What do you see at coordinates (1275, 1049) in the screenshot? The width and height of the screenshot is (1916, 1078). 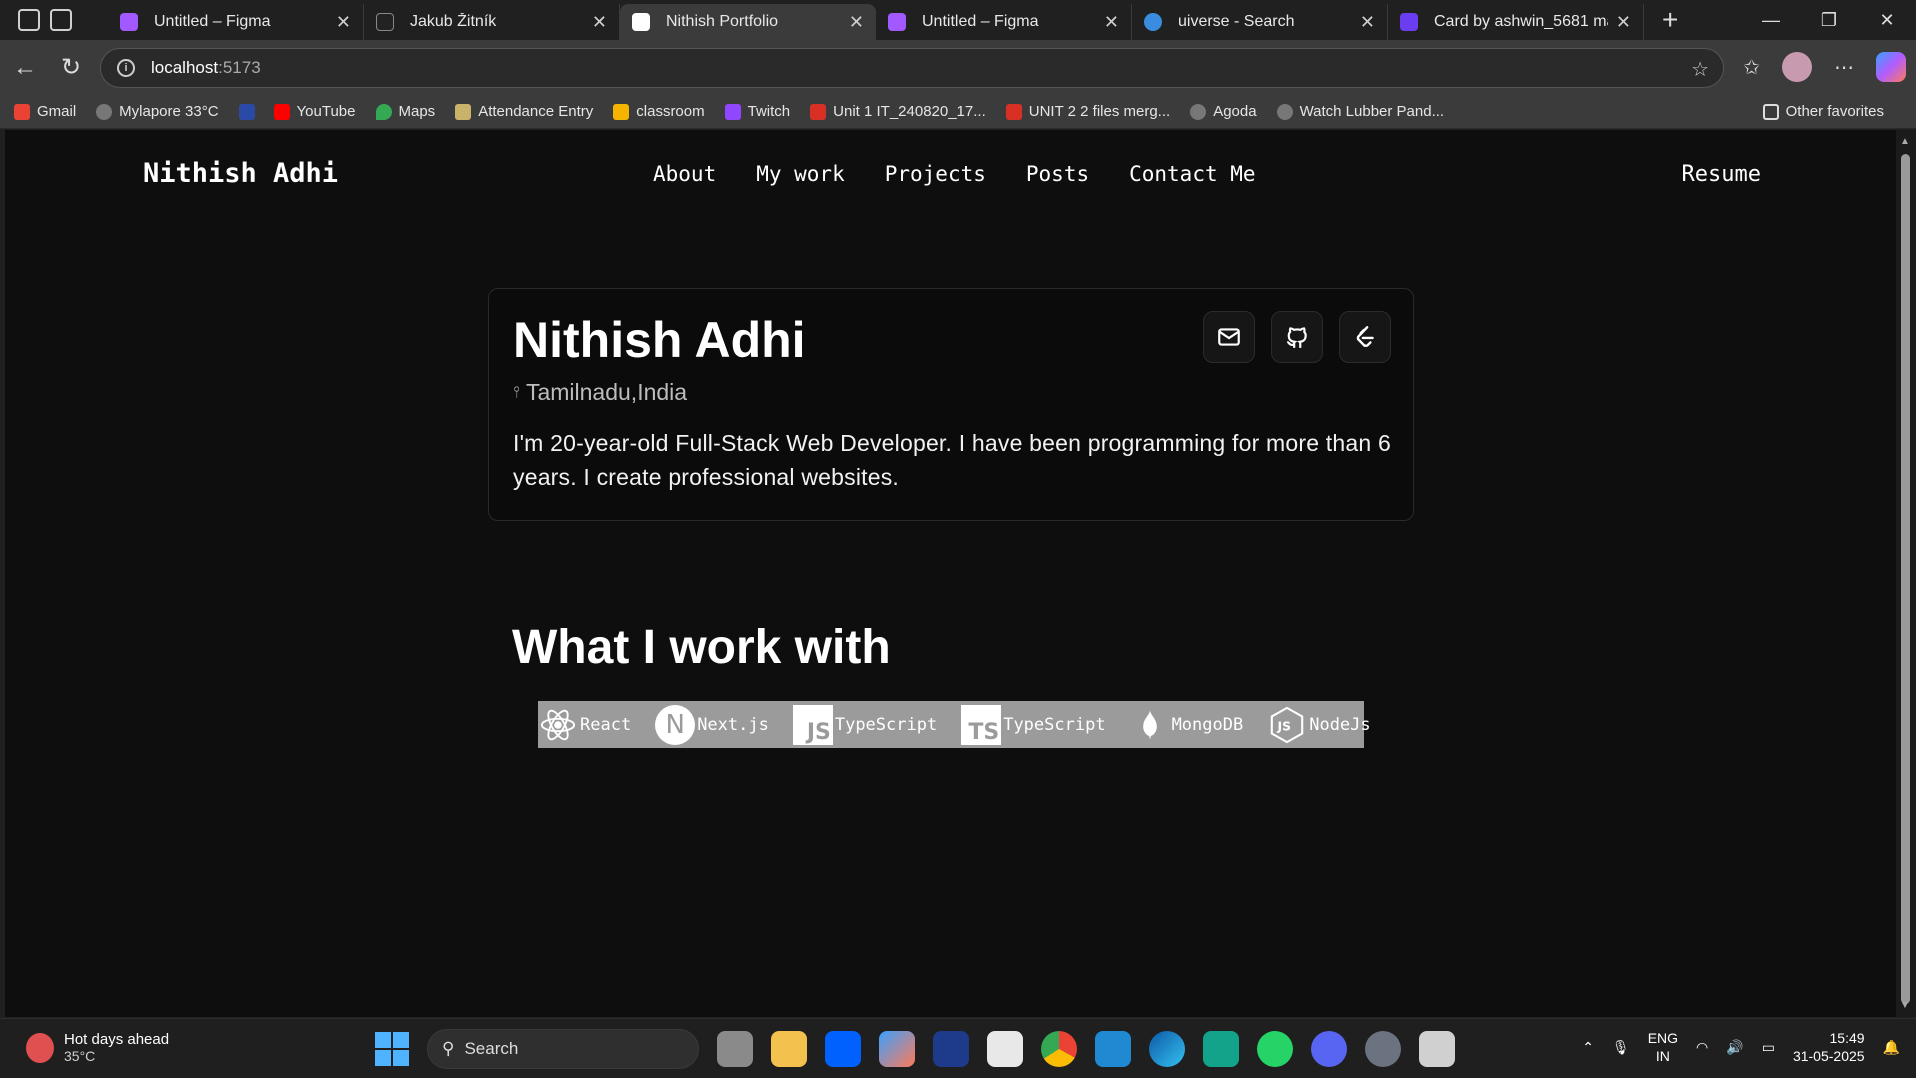 I see `whatsapp-icon` at bounding box center [1275, 1049].